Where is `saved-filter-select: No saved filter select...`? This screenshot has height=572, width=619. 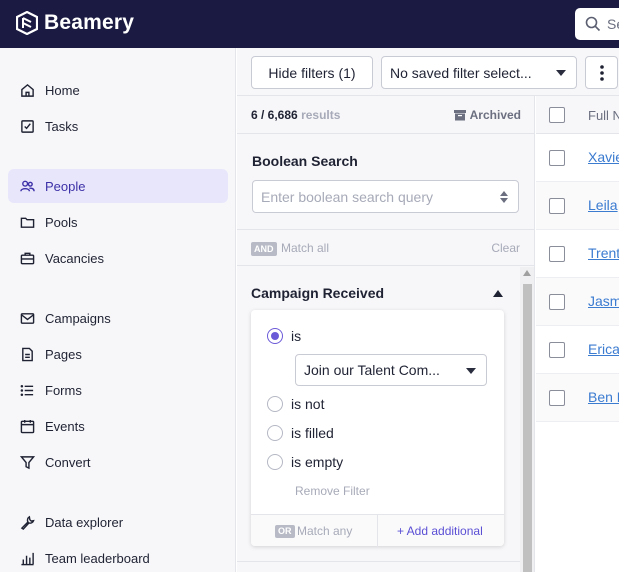 saved-filter-select: No saved filter select... is located at coordinates (479, 72).